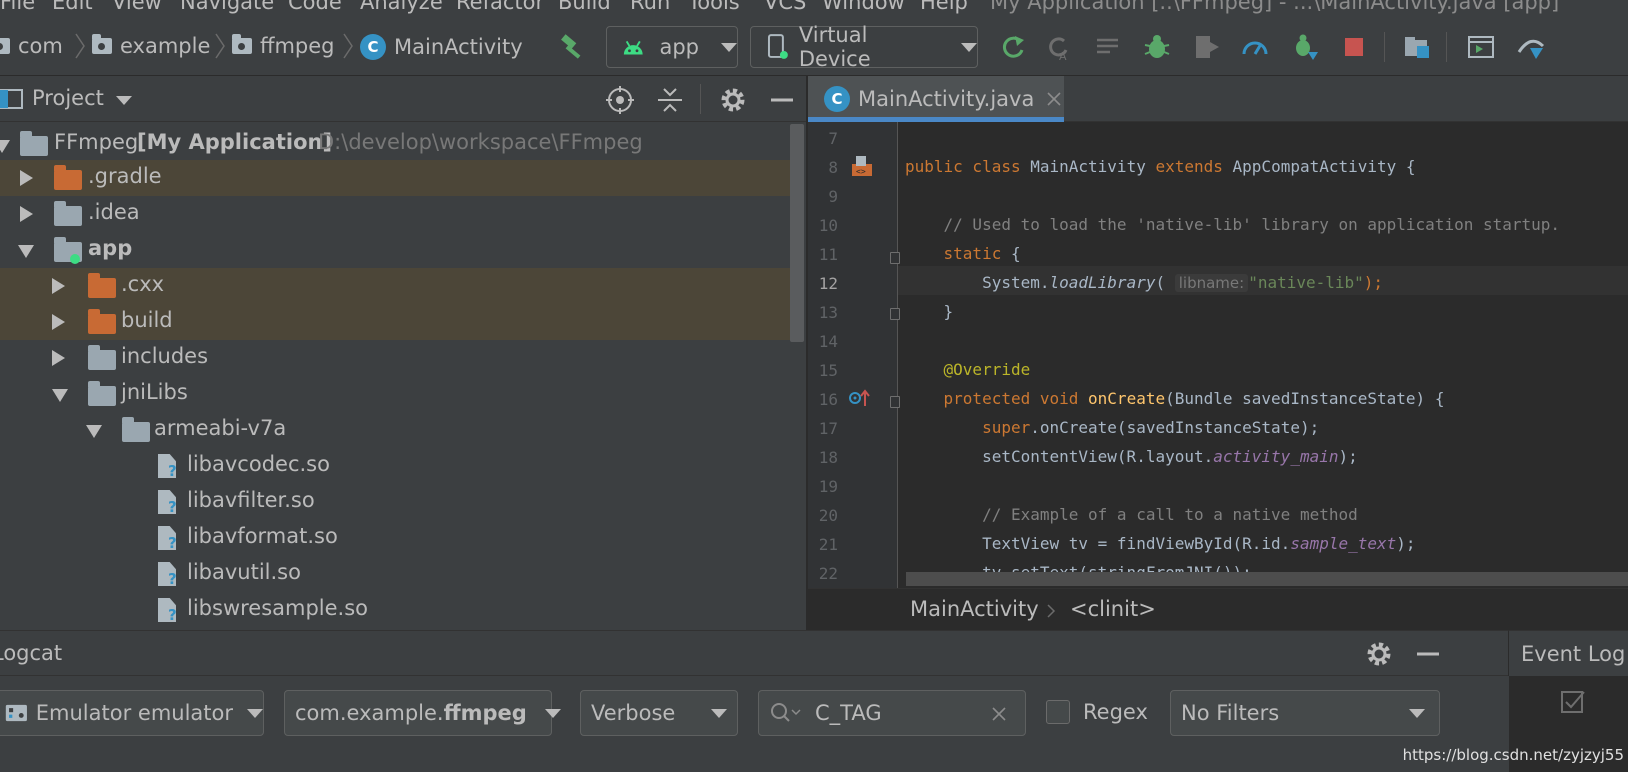 The height and width of the screenshot is (772, 1628). Describe the element at coordinates (1113, 609) in the screenshot. I see `breadcrumb-method: <clinit>` at that location.